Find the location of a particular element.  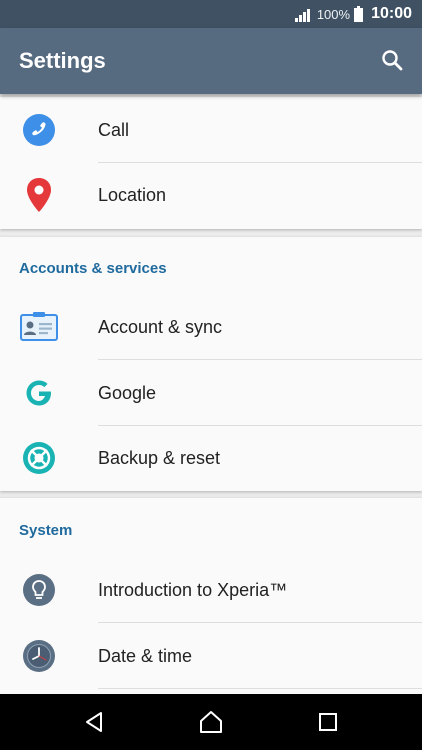

status-bar: 100% 10:00 is located at coordinates (211, 14).